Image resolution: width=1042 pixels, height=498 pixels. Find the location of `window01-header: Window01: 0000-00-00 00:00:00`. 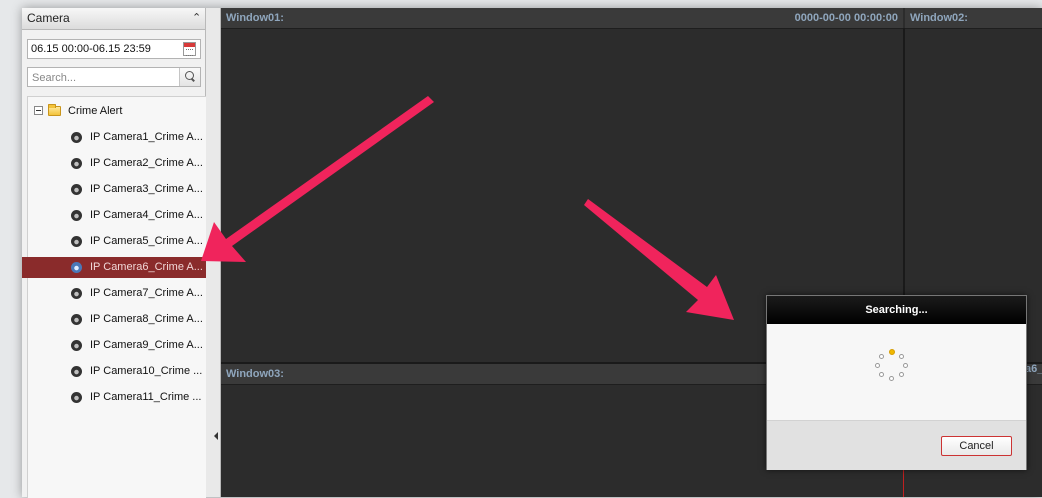

window01-header: Window01: 0000-00-00 00:00:00 is located at coordinates (562, 18).